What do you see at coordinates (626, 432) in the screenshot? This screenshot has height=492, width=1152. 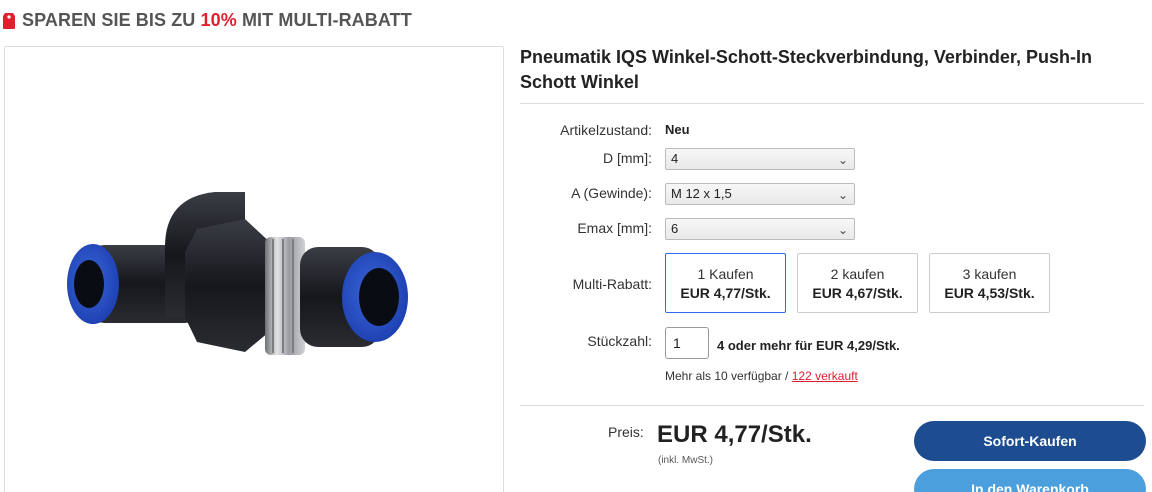 I see `price-label: Preis:` at bounding box center [626, 432].